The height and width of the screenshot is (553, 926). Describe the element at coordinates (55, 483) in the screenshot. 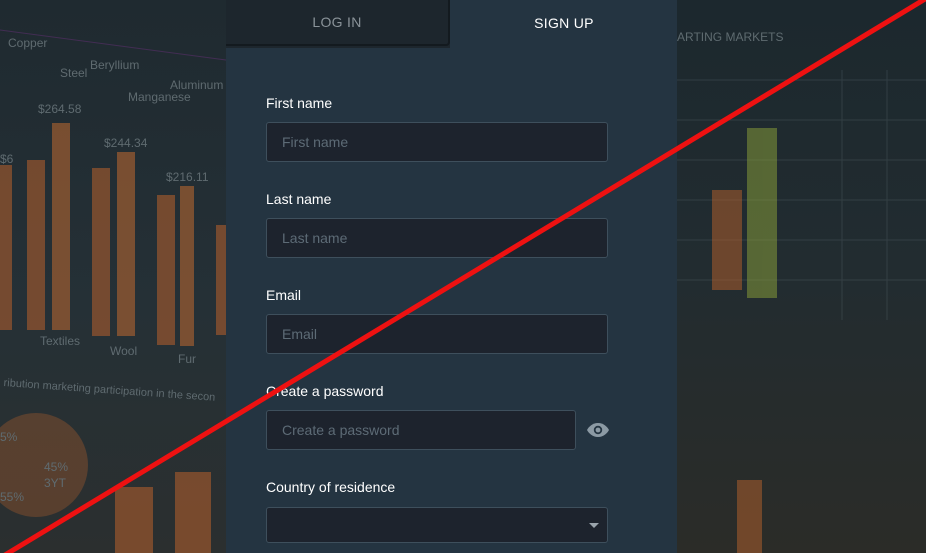

I see `bg-label: 3YT` at that location.